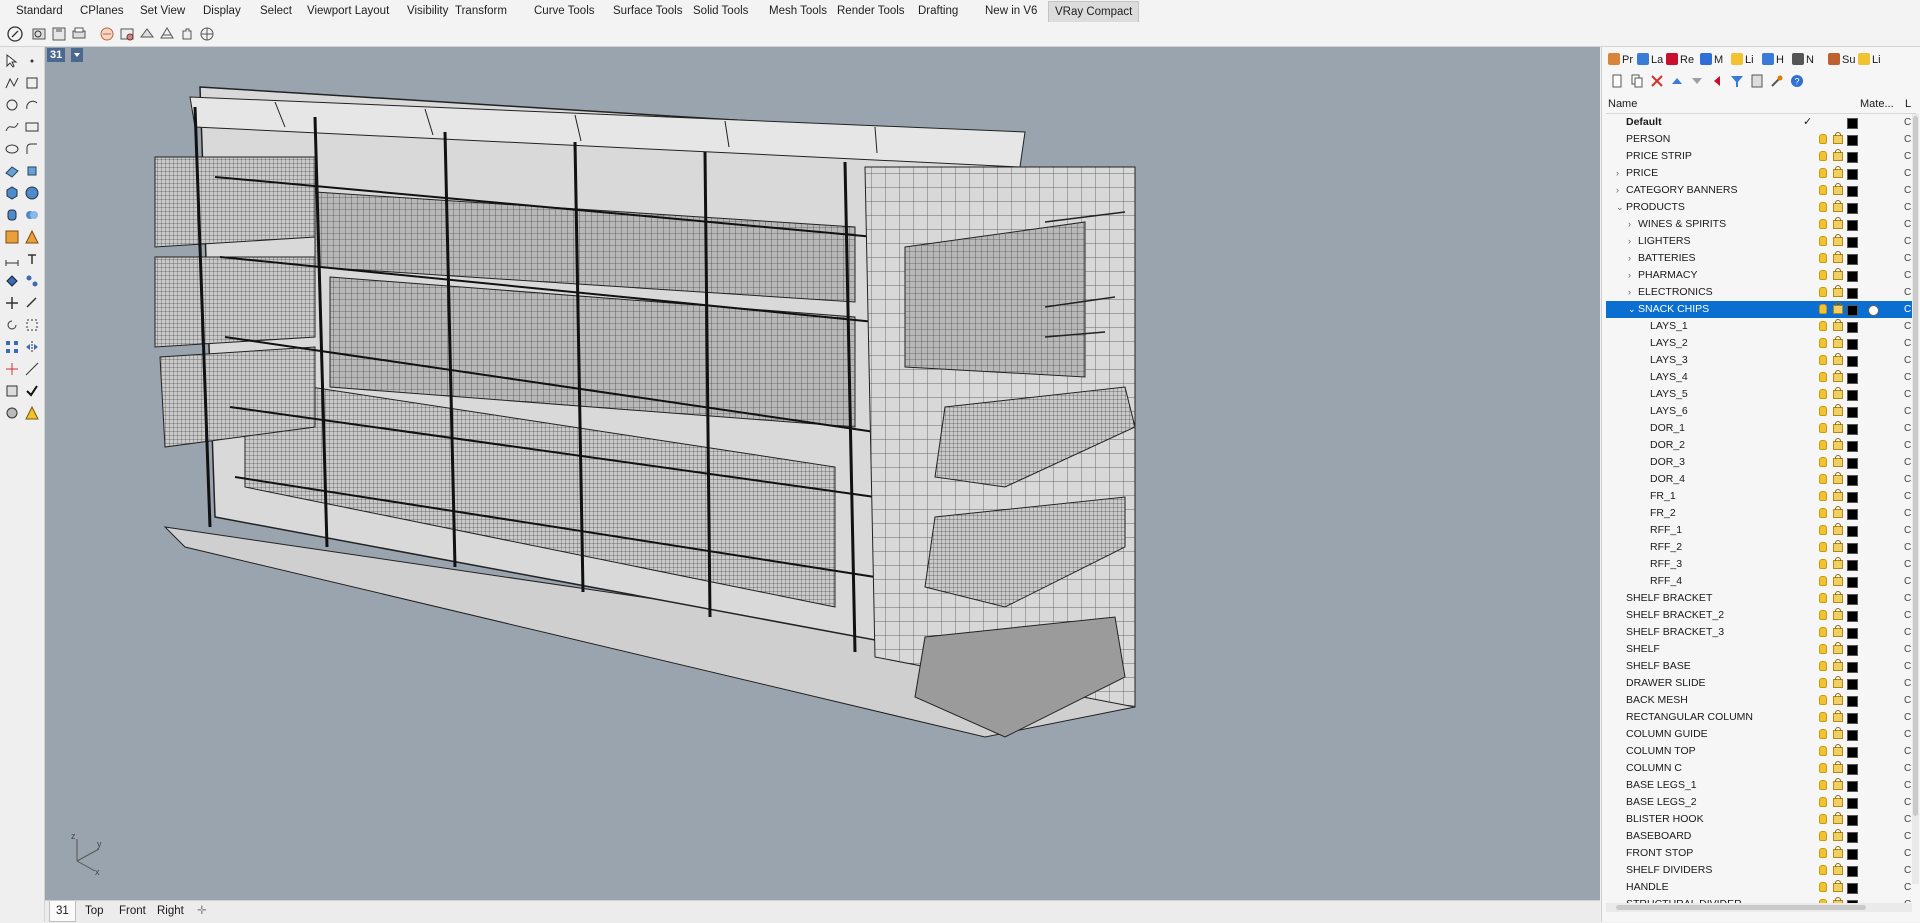  Describe the element at coordinates (32, 237) in the screenshot. I see `render-icon` at that location.